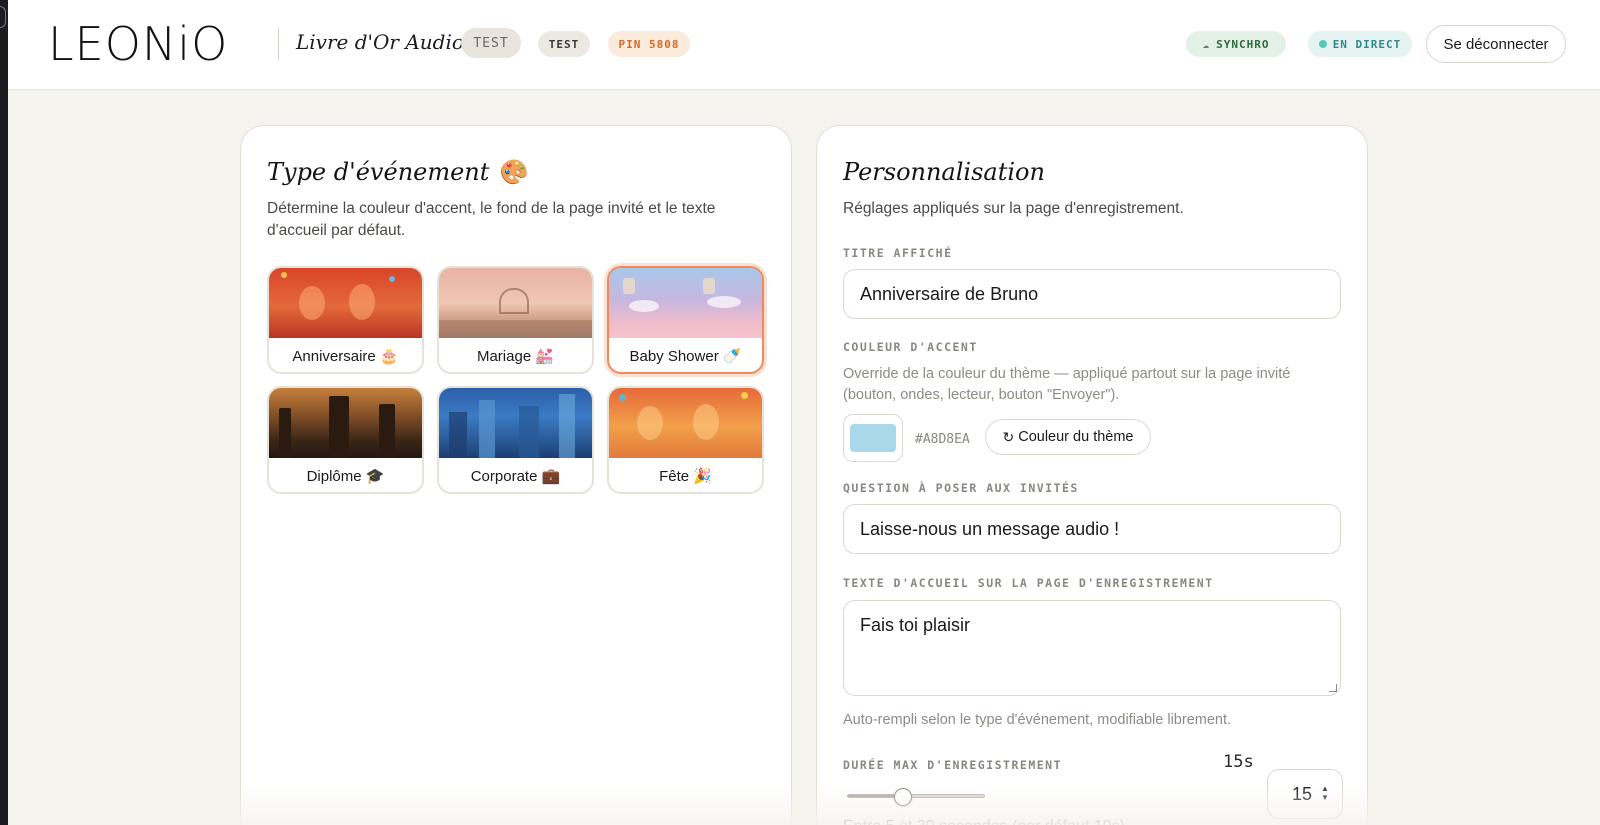  I want to click on duration-display: 15s, so click(1238, 762).